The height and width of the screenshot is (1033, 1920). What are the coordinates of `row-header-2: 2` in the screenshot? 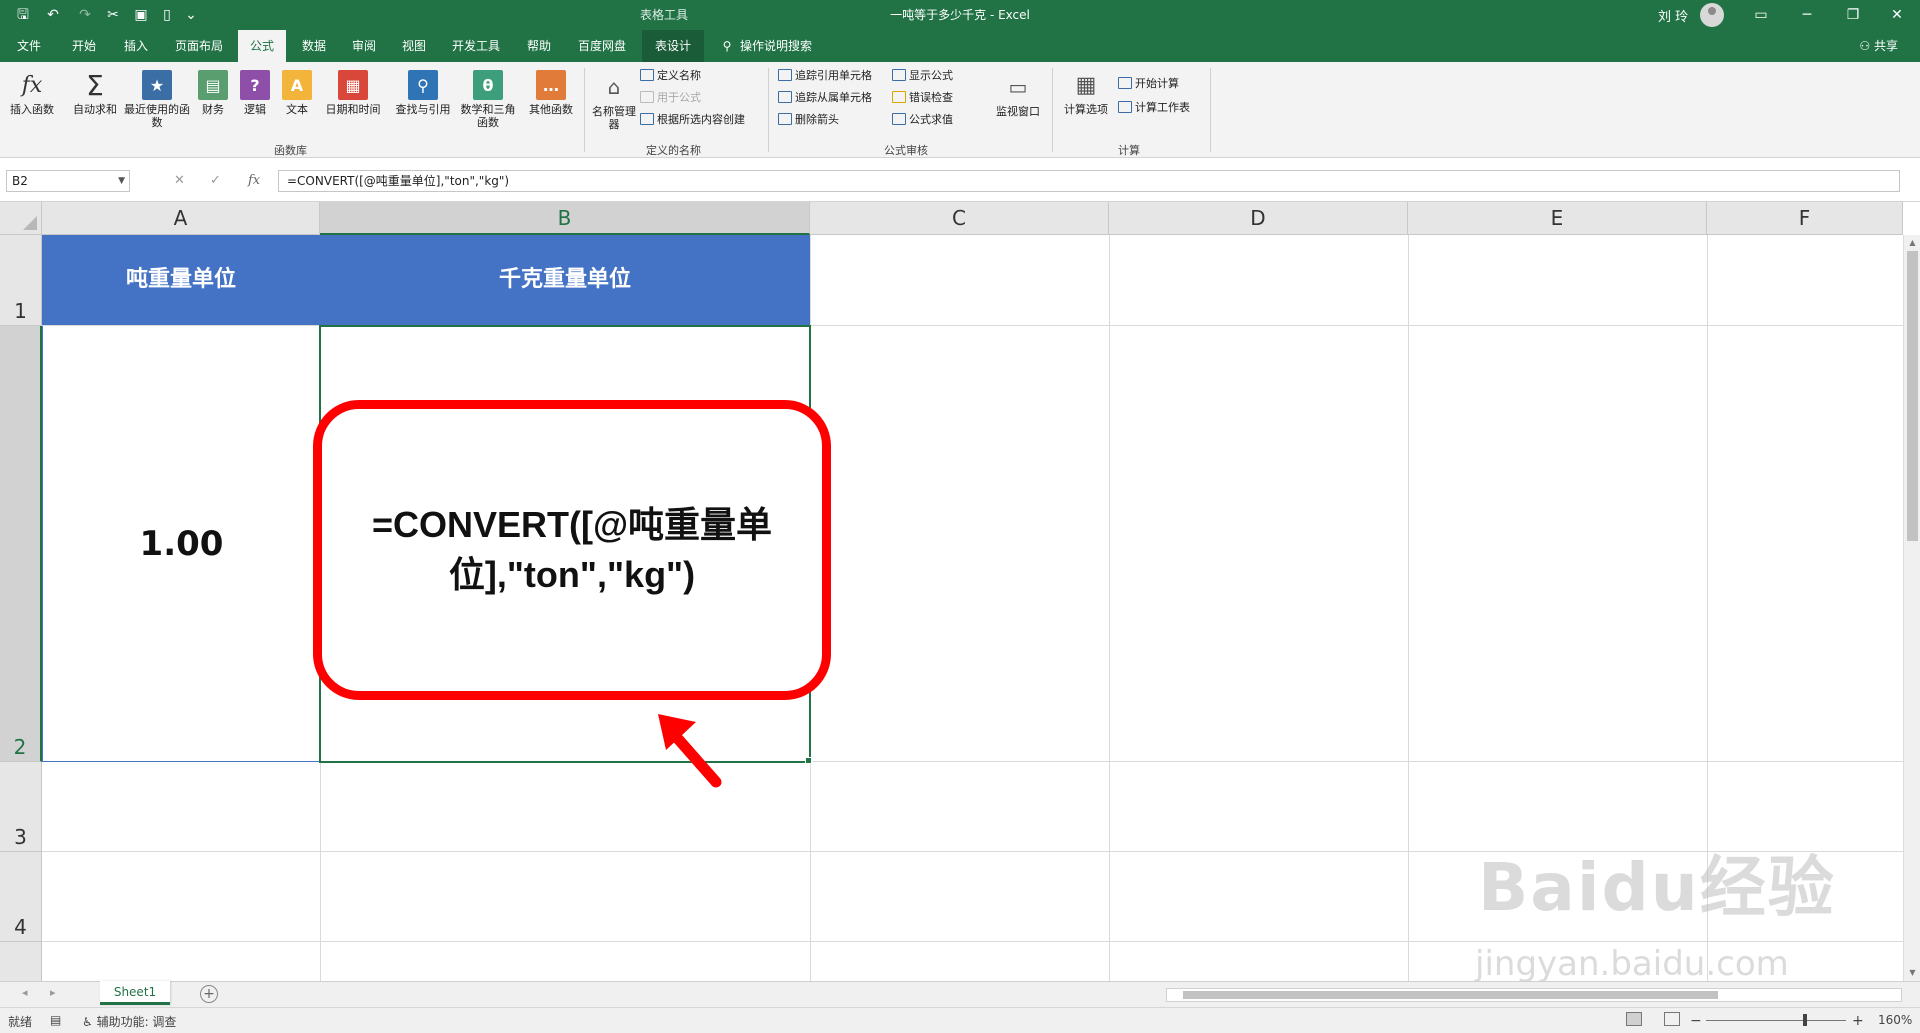 It's located at (21, 544).